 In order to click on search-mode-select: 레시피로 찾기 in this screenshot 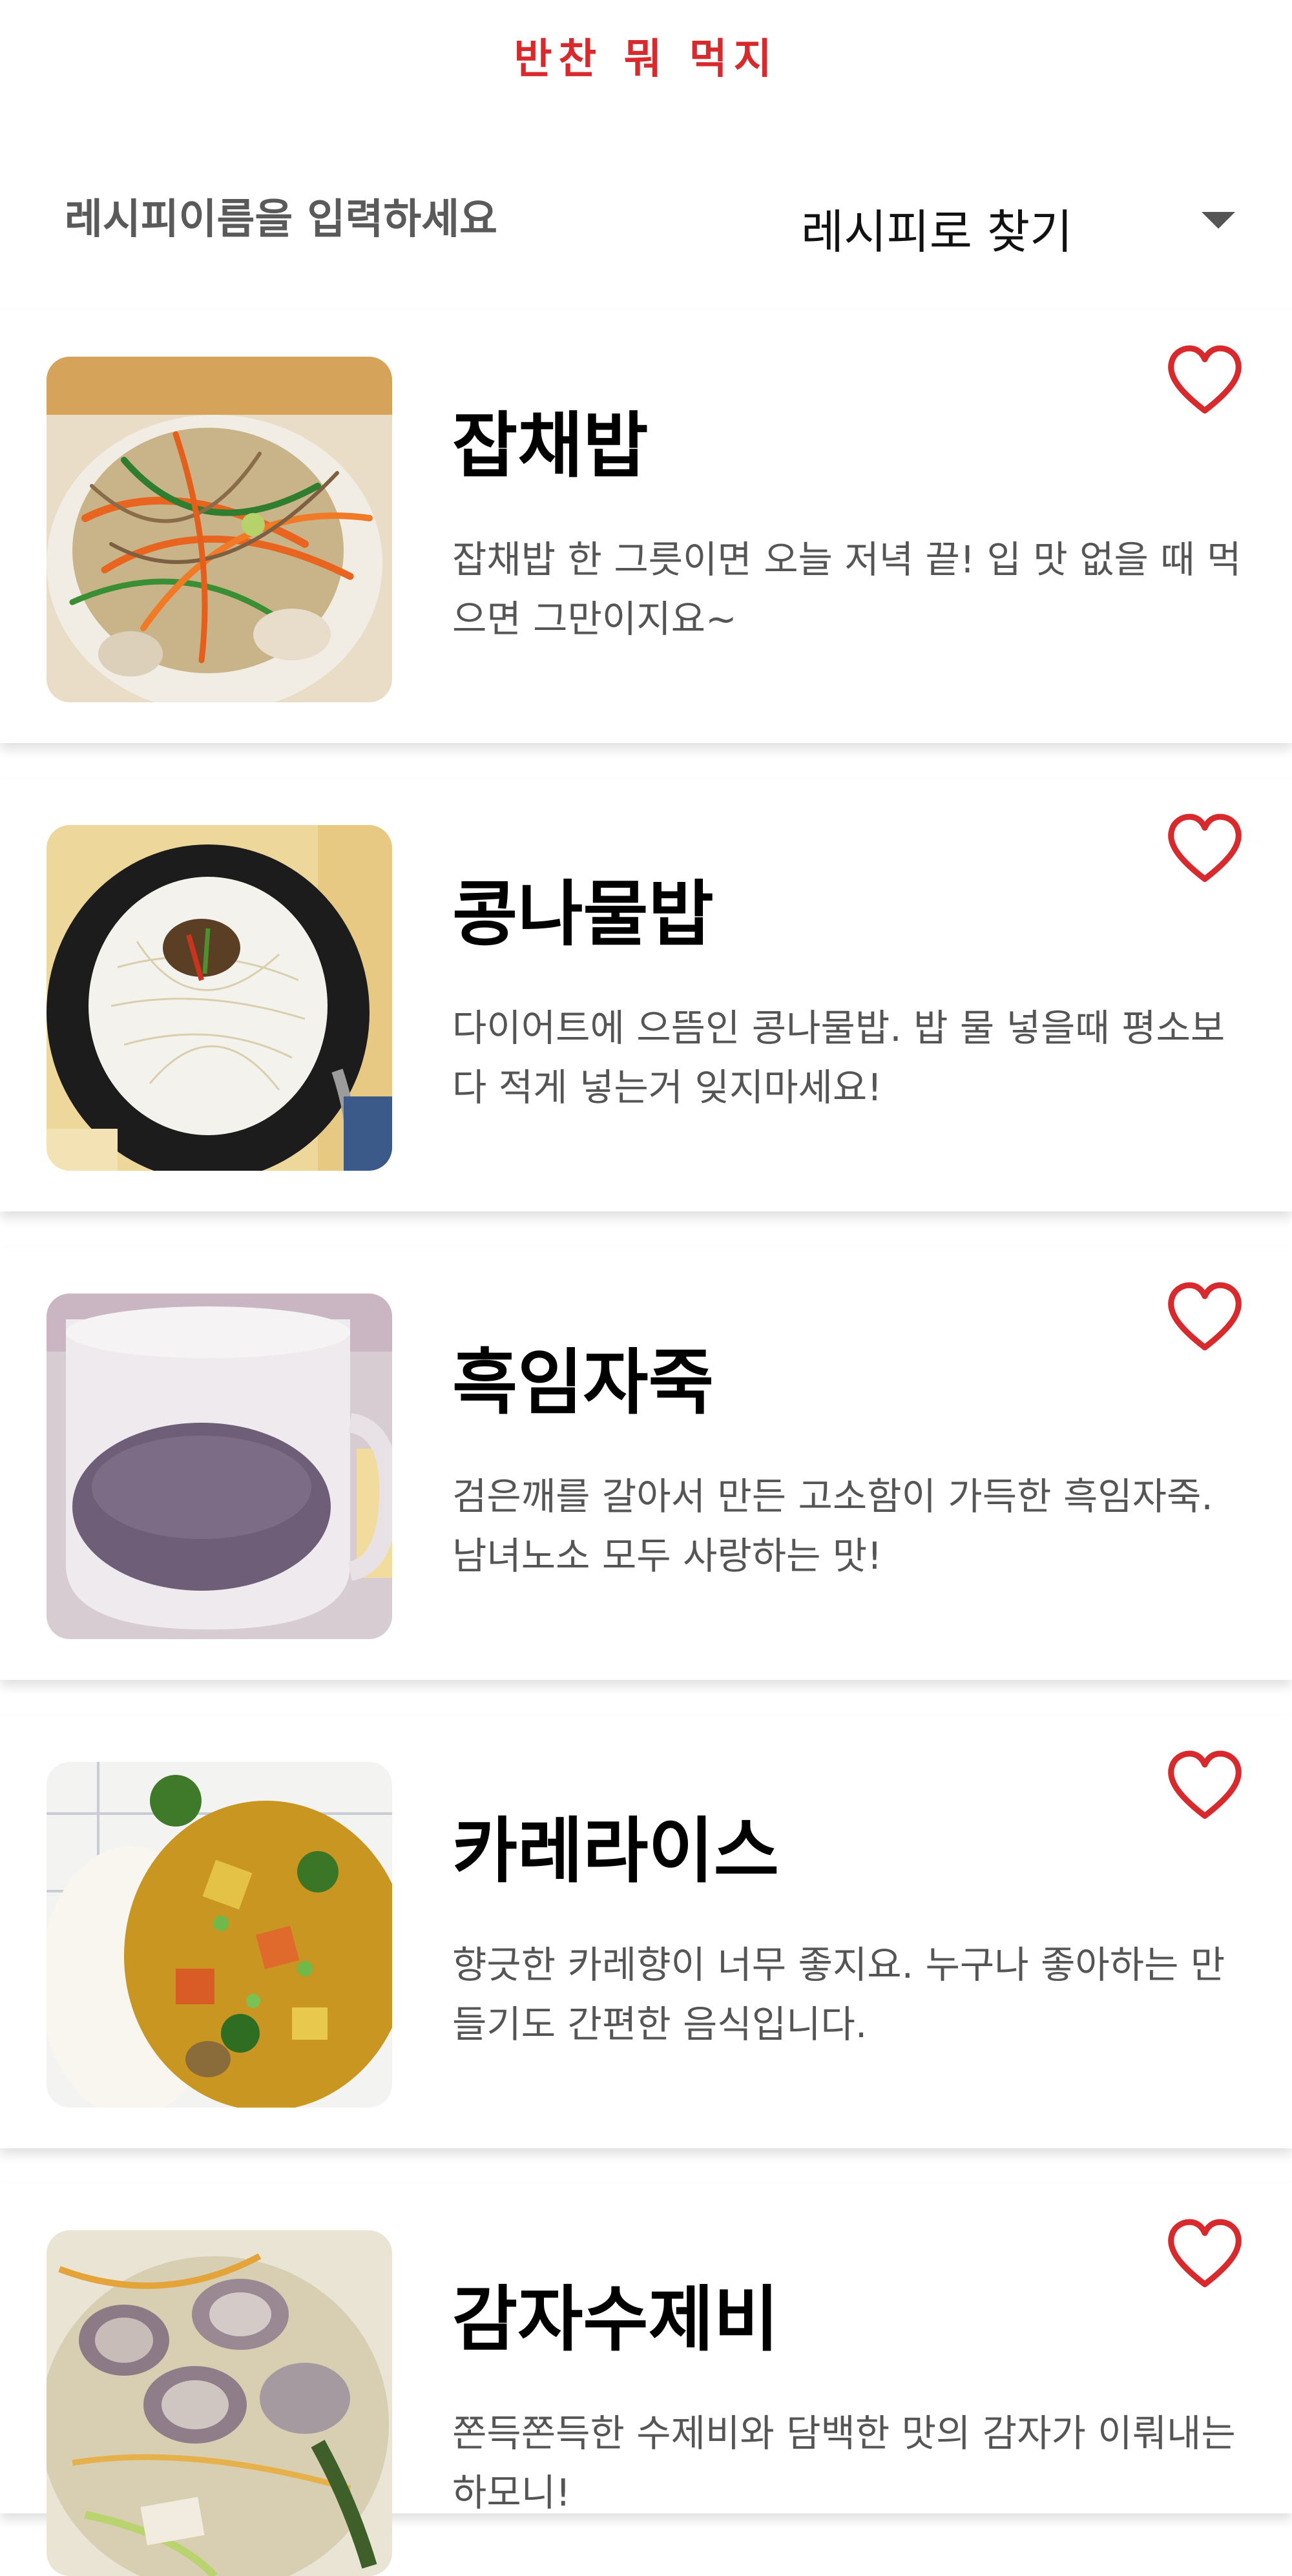, I will do `click(1021, 223)`.